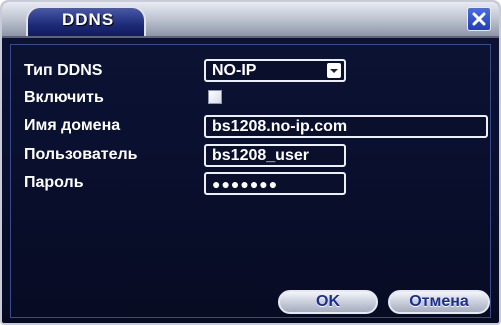 This screenshot has width=501, height=325. Describe the element at coordinates (234, 70) in the screenshot. I see `ddns-type-value: NO-IP` at that location.